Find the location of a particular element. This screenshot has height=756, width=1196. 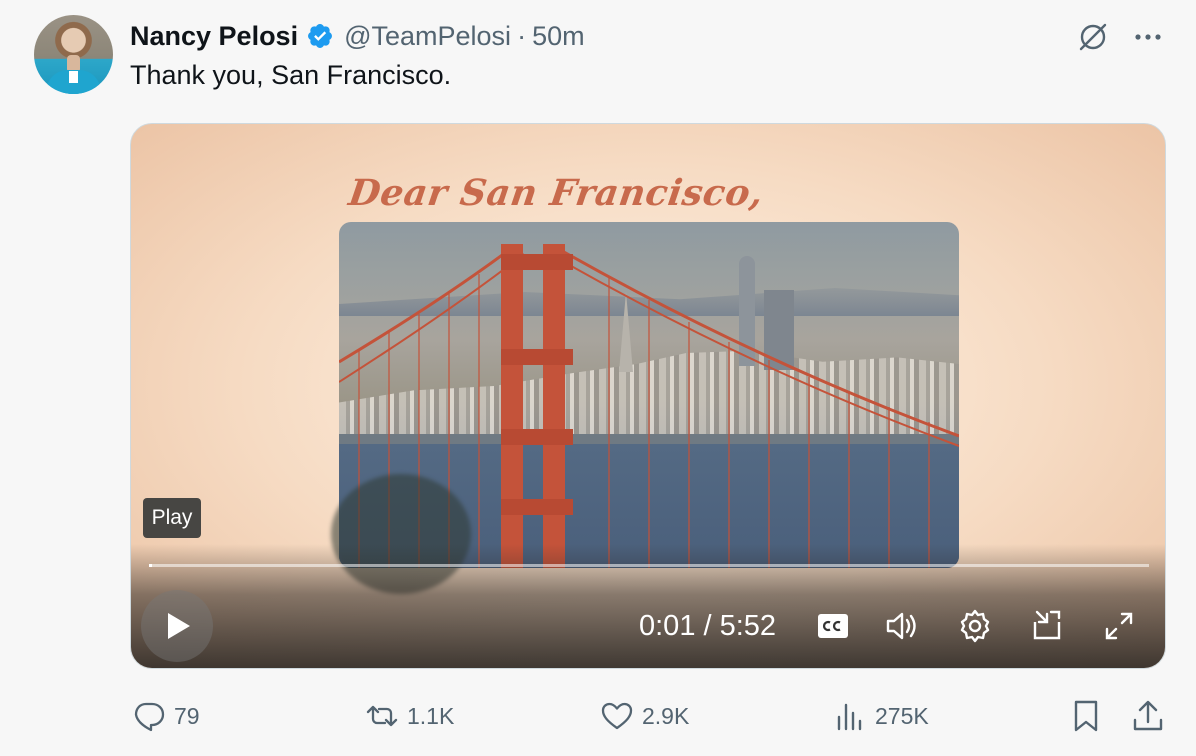

play-icon is located at coordinates (179, 626).